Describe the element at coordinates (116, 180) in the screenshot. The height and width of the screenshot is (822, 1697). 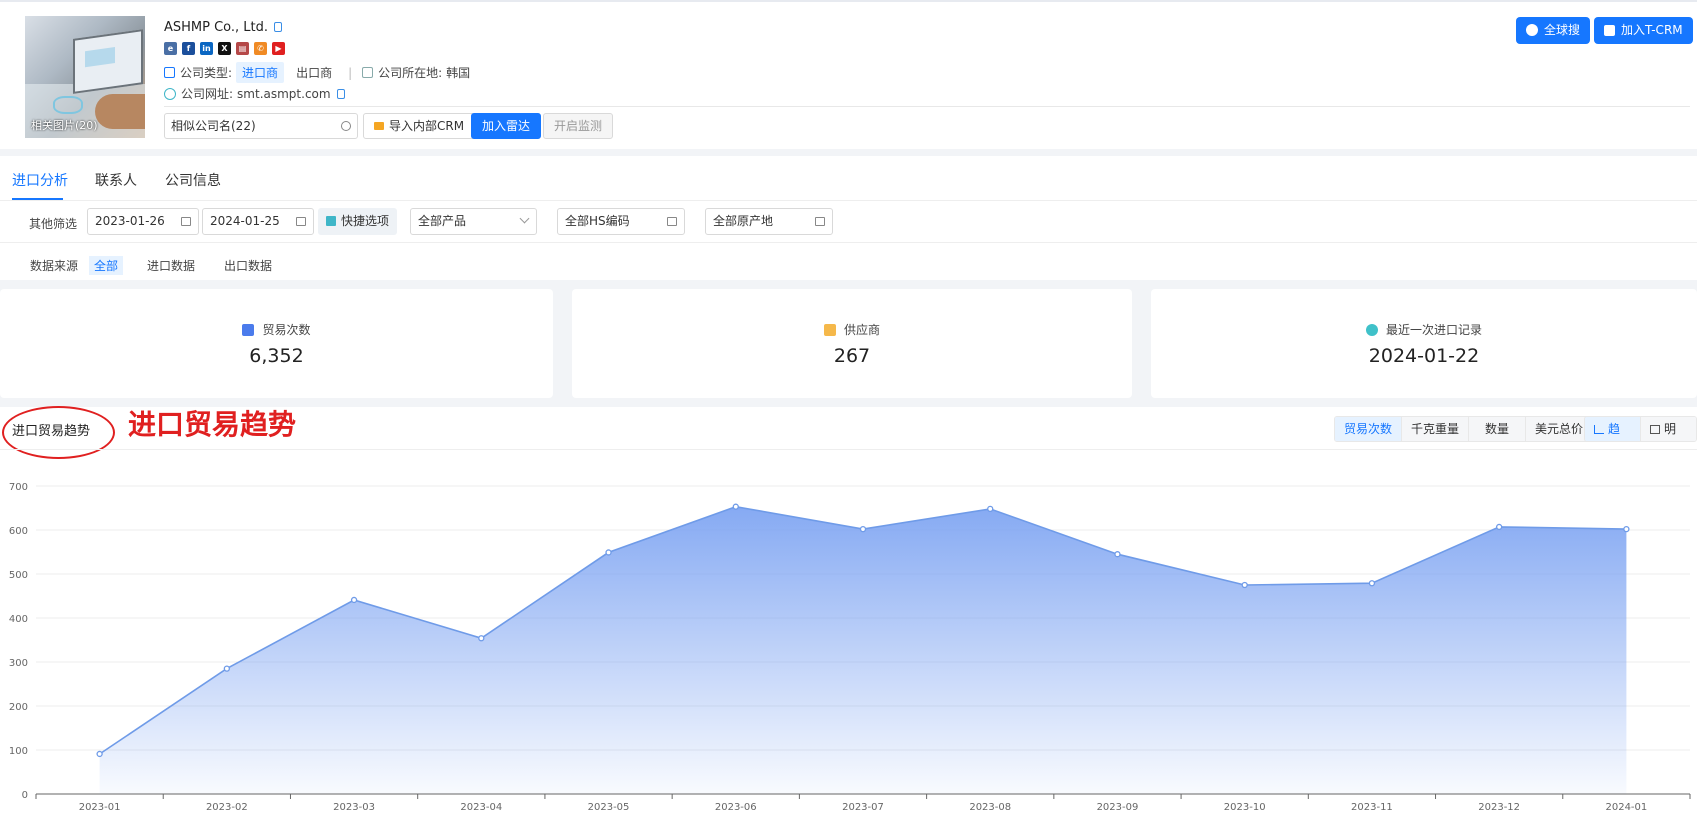
I see `tab-contacts: 联系人` at that location.